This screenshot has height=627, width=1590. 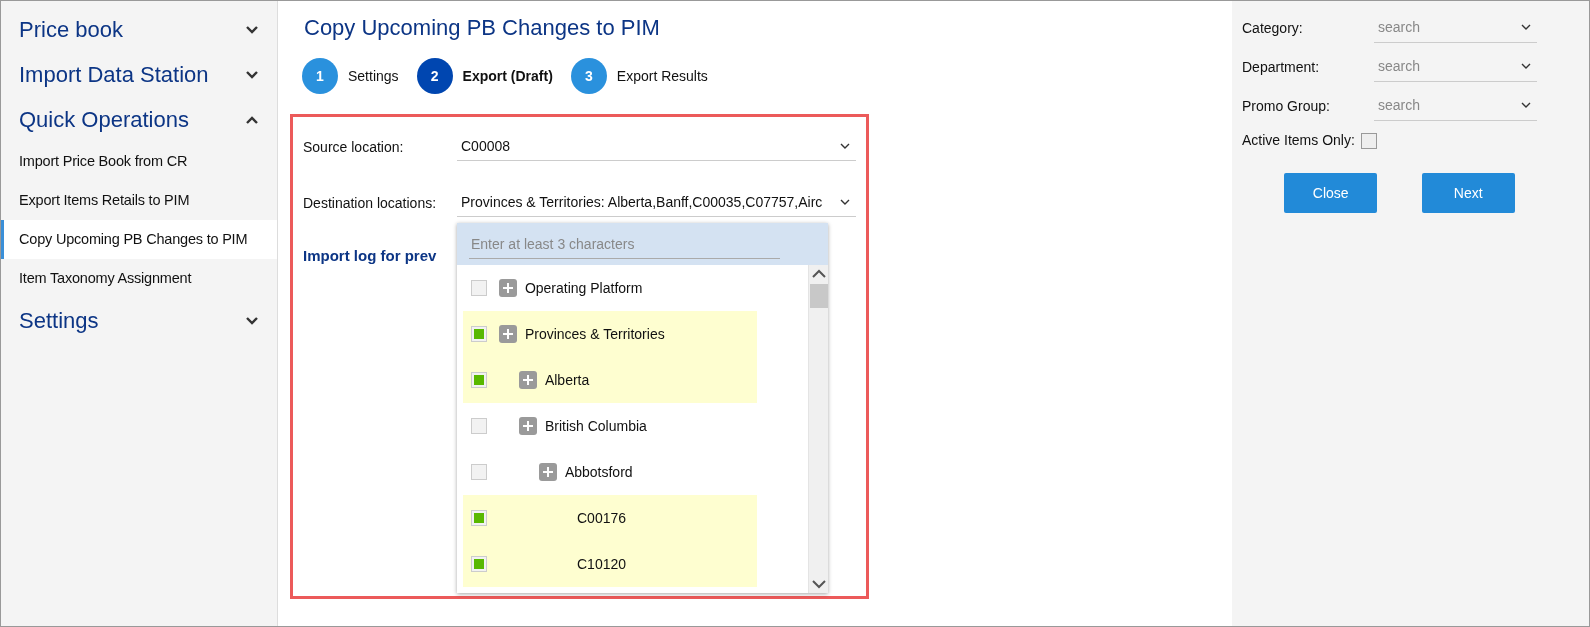 What do you see at coordinates (602, 564) in the screenshot?
I see `tree-label: C10120` at bounding box center [602, 564].